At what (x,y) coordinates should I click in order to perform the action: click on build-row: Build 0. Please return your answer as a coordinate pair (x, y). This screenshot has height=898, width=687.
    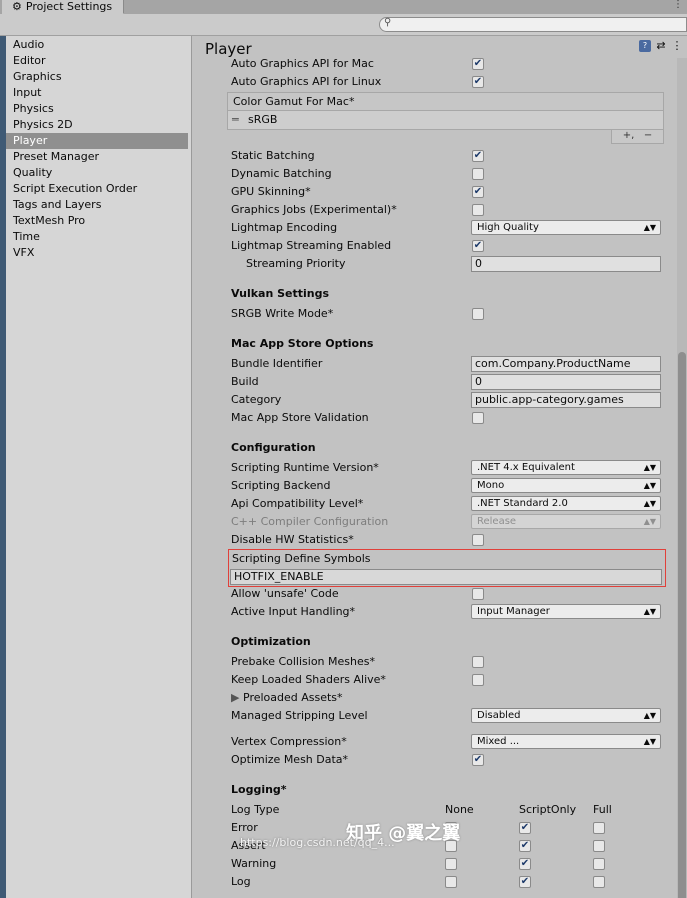
    Looking at the image, I should click on (451, 382).